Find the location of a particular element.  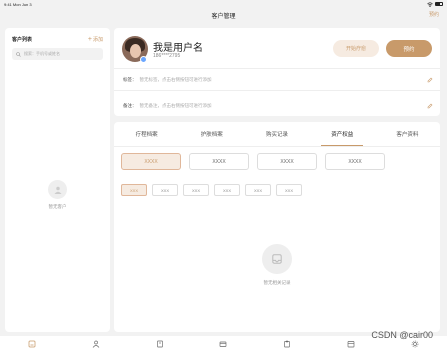

customer-list-header: 客户列表 + 添加 is located at coordinates (57, 35).